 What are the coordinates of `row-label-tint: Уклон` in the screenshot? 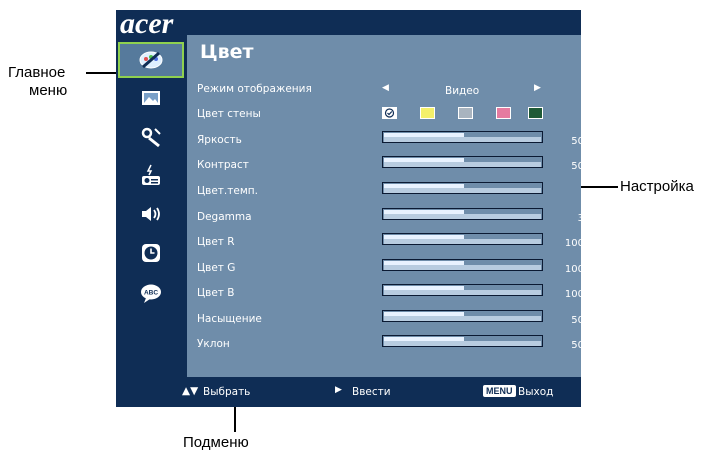 It's located at (213, 344).